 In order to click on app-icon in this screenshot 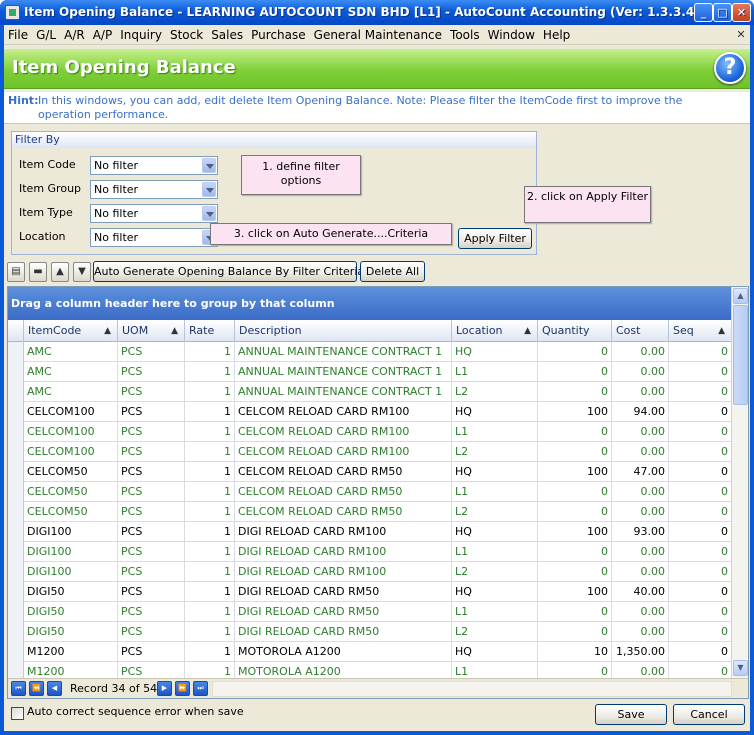, I will do `click(12, 12)`.